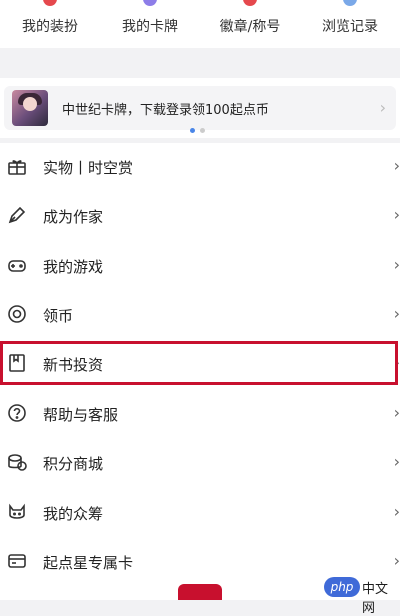 This screenshot has height=616, width=400. Describe the element at coordinates (200, 415) in the screenshot. I see `menu-item-help-support: 帮助与客服 ›` at that location.